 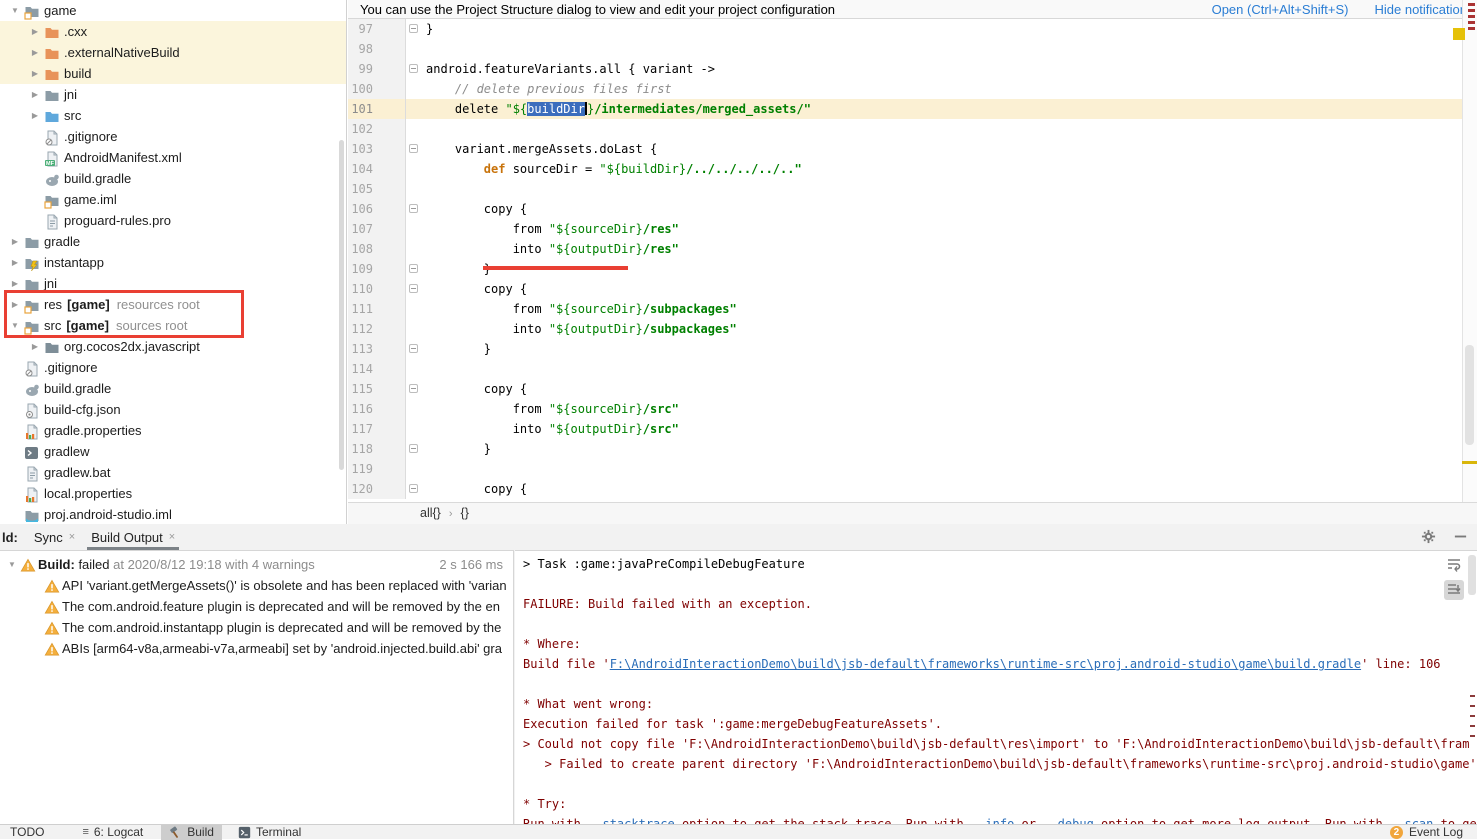 What do you see at coordinates (1454, 590) in the screenshot?
I see `scroll-to-end-icon` at bounding box center [1454, 590].